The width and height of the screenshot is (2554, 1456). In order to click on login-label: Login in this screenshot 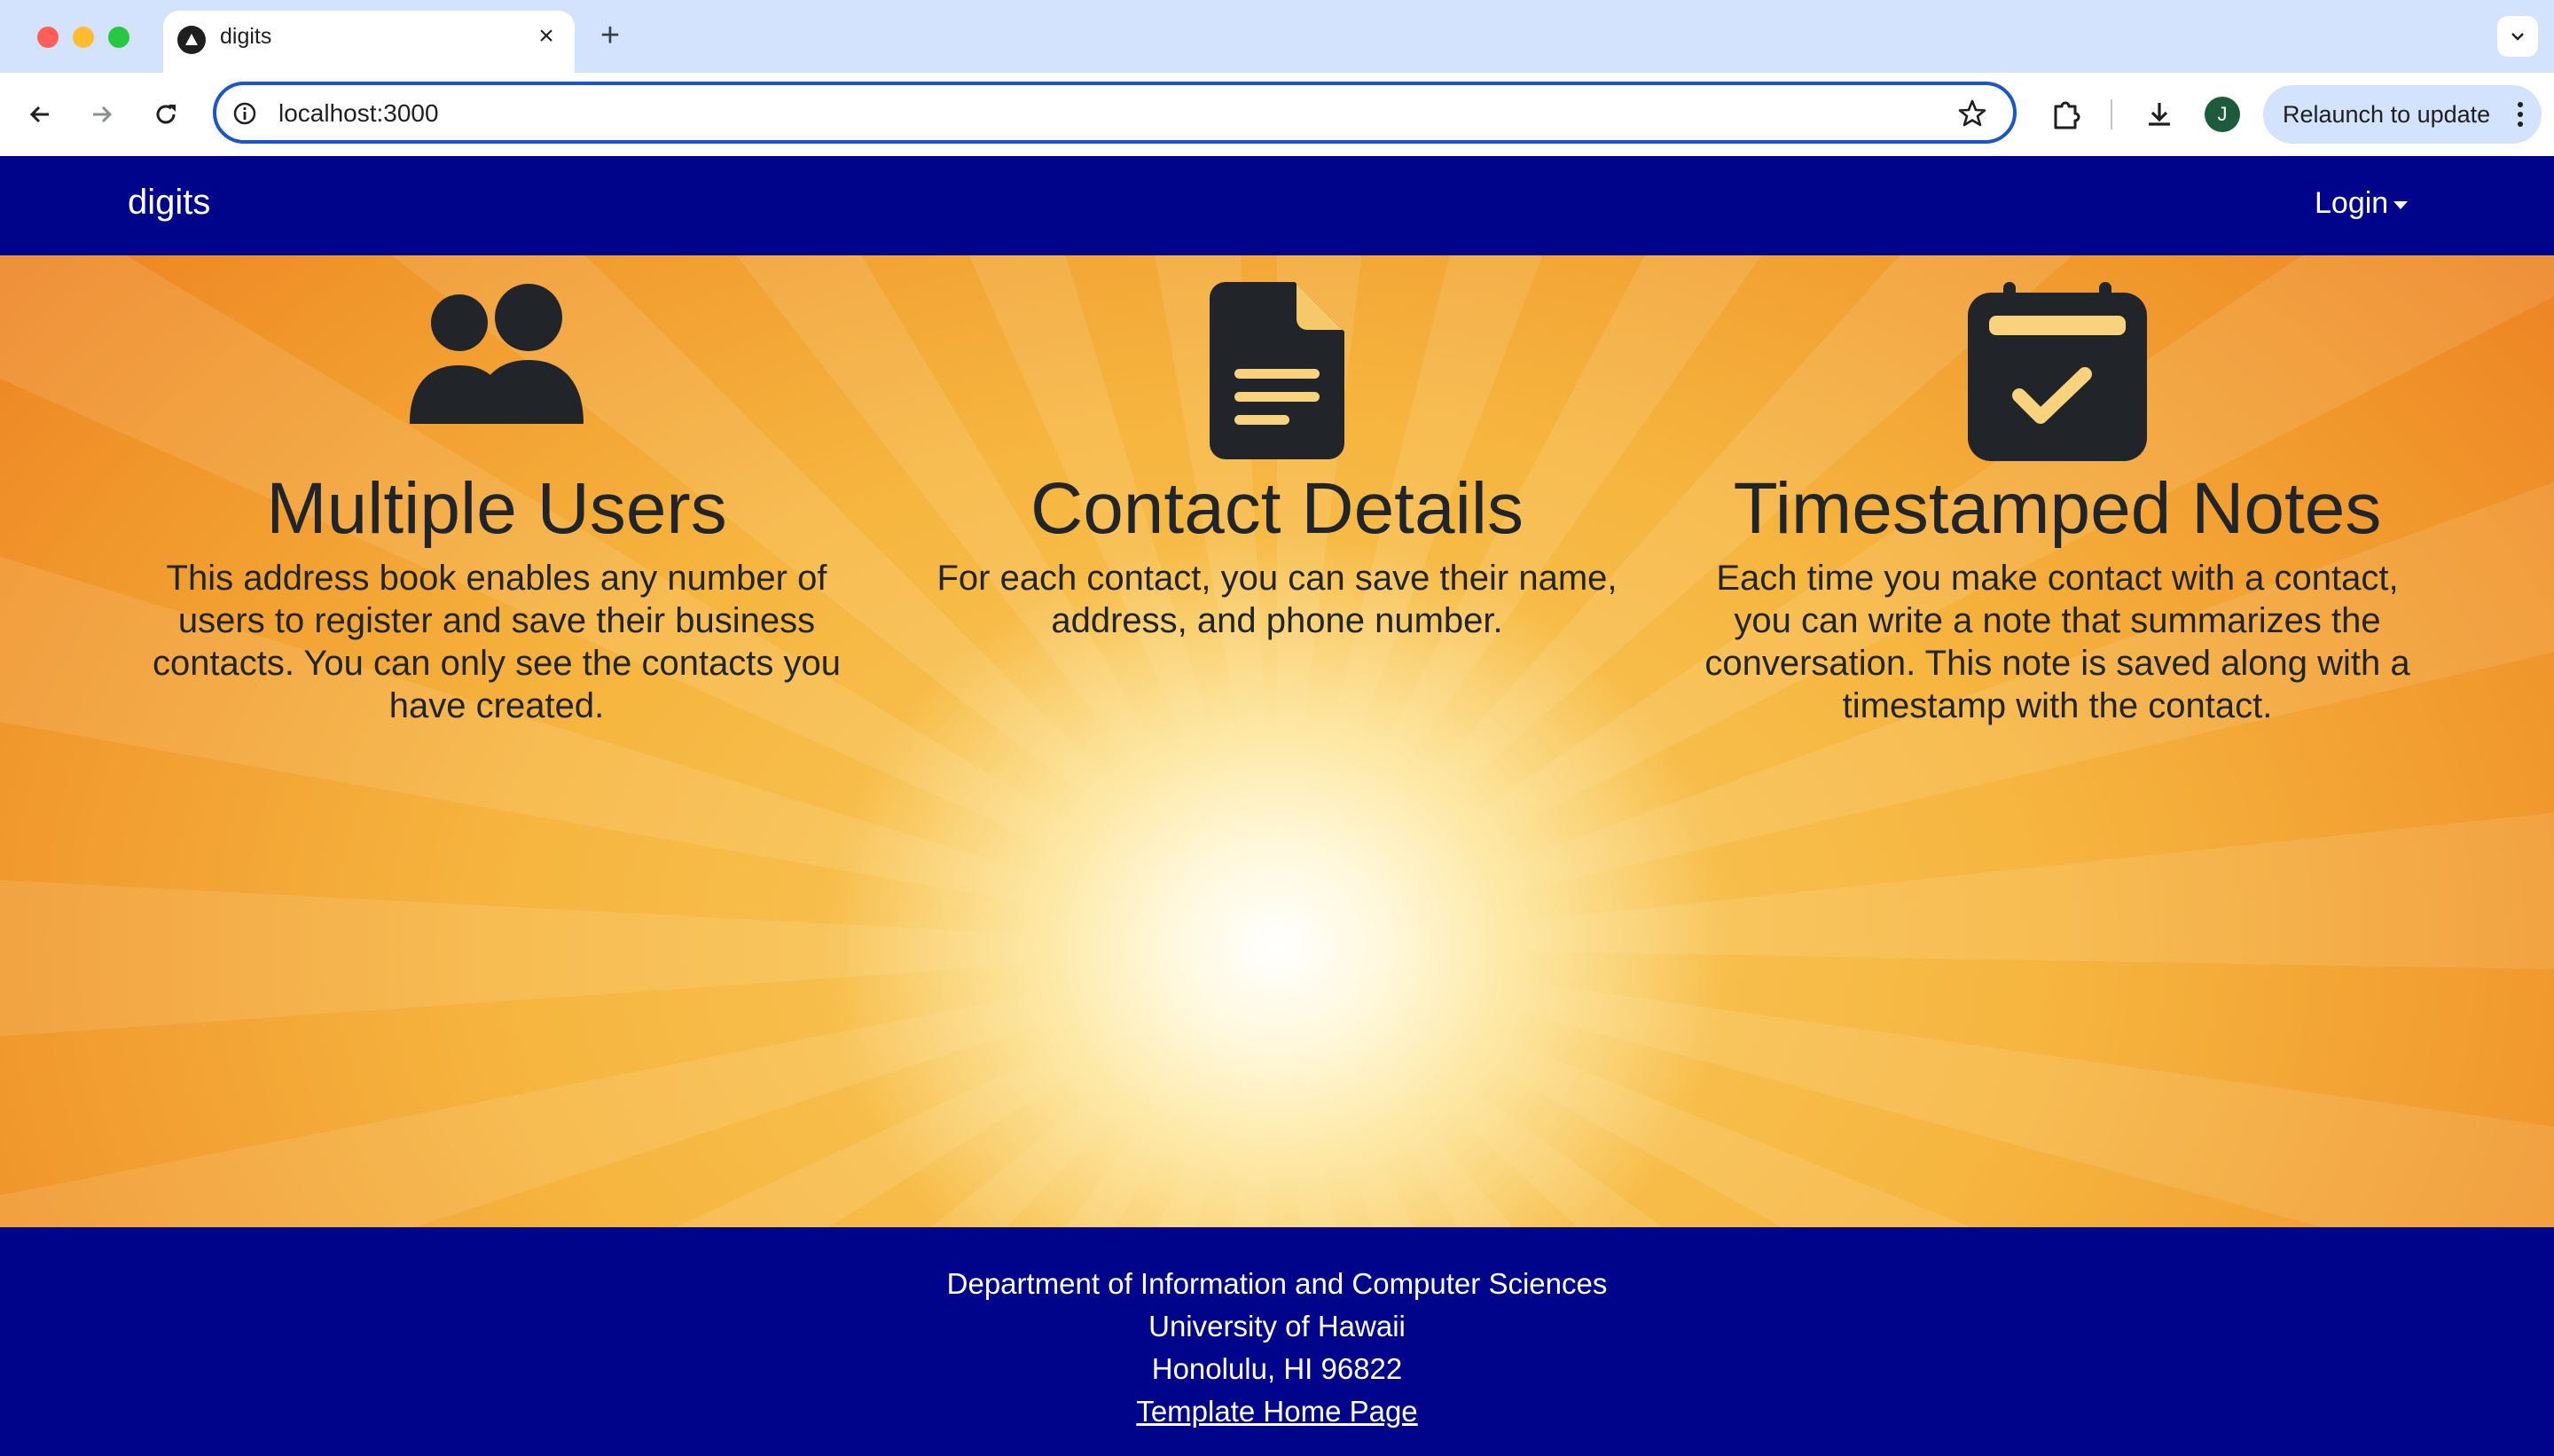, I will do `click(2352, 203)`.